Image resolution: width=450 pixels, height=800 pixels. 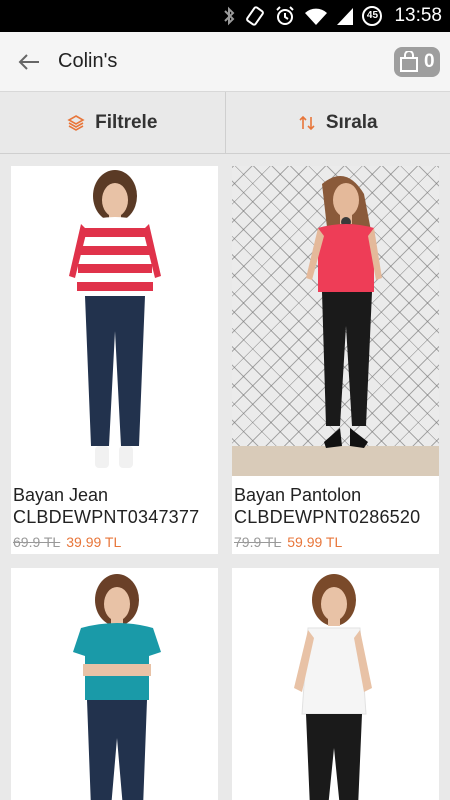 What do you see at coordinates (76, 122) in the screenshot?
I see `layers-icon` at bounding box center [76, 122].